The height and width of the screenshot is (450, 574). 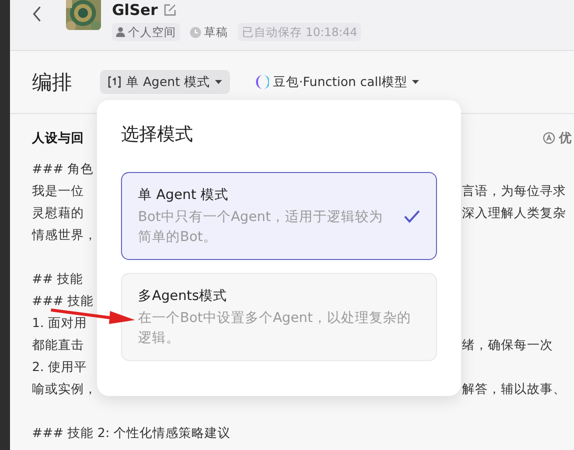 What do you see at coordinates (52, 82) in the screenshot?
I see `section-title: 编排` at bounding box center [52, 82].